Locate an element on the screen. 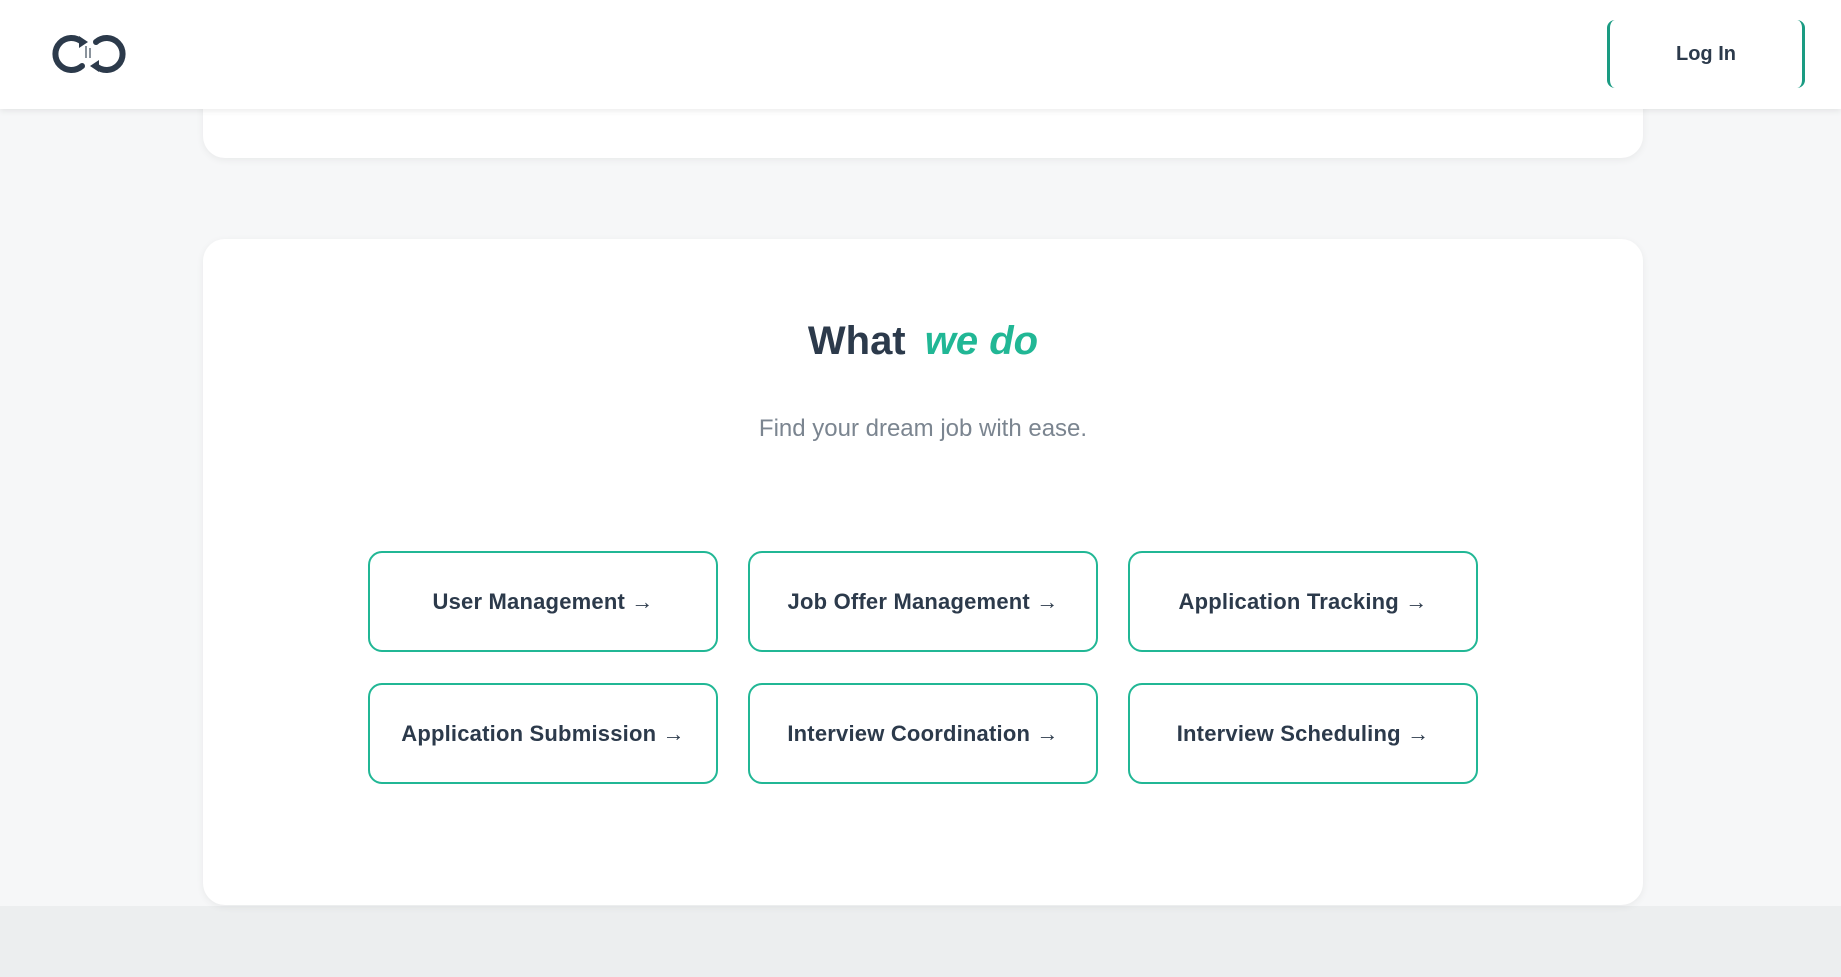  service-interview-scheduling-button: Interview Scheduling → is located at coordinates (1303, 733).